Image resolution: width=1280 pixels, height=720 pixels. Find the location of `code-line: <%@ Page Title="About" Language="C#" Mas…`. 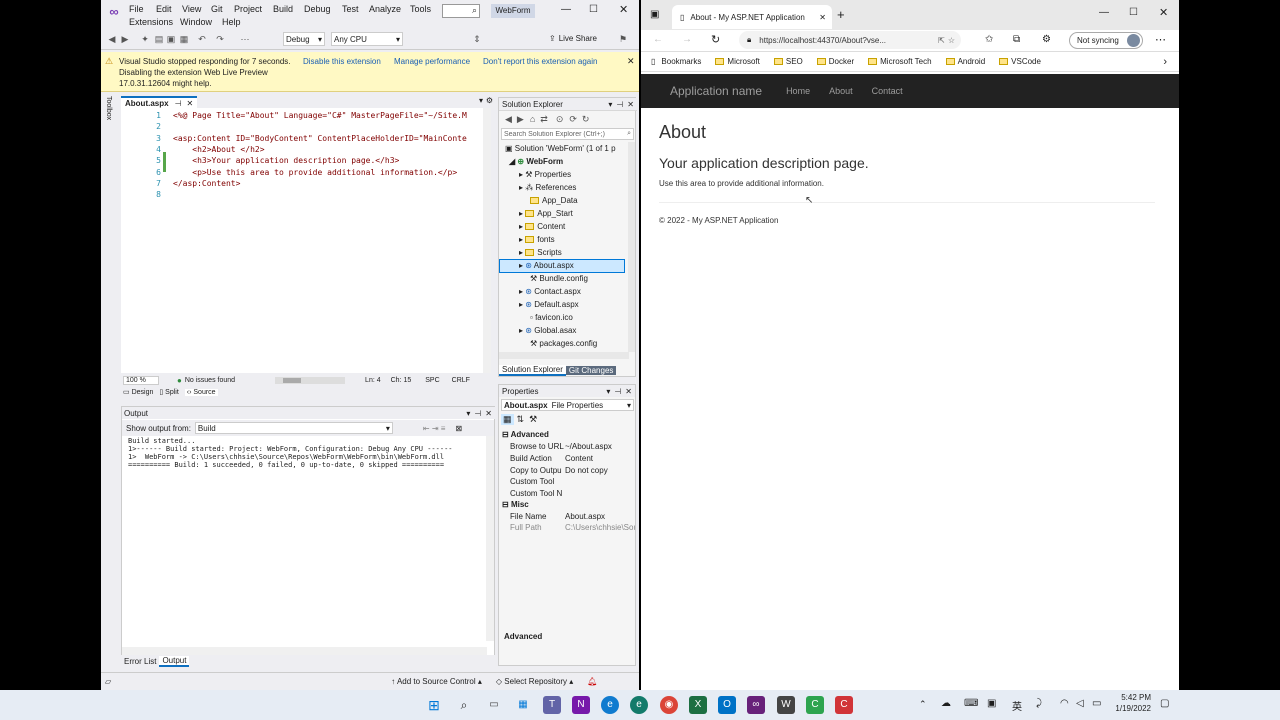

code-line: <%@ Page Title="About" Language="C#" Mas… is located at coordinates (320, 115).